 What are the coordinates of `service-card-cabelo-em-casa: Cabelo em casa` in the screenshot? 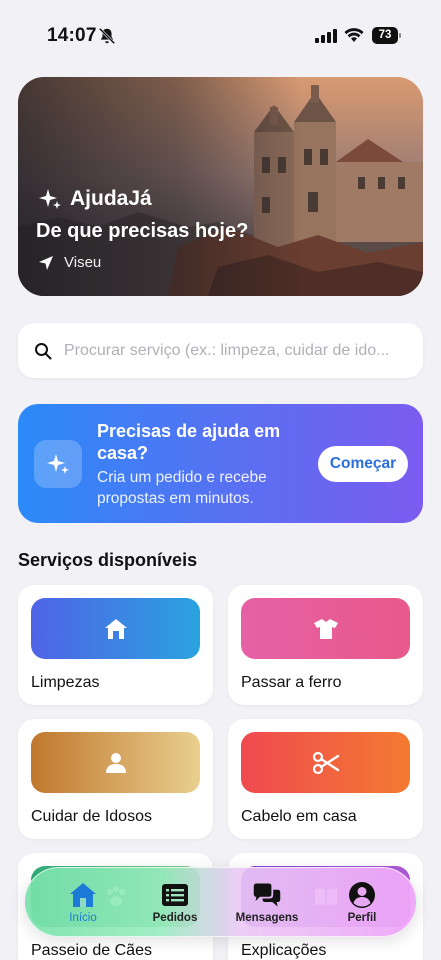 It's located at (325, 779).